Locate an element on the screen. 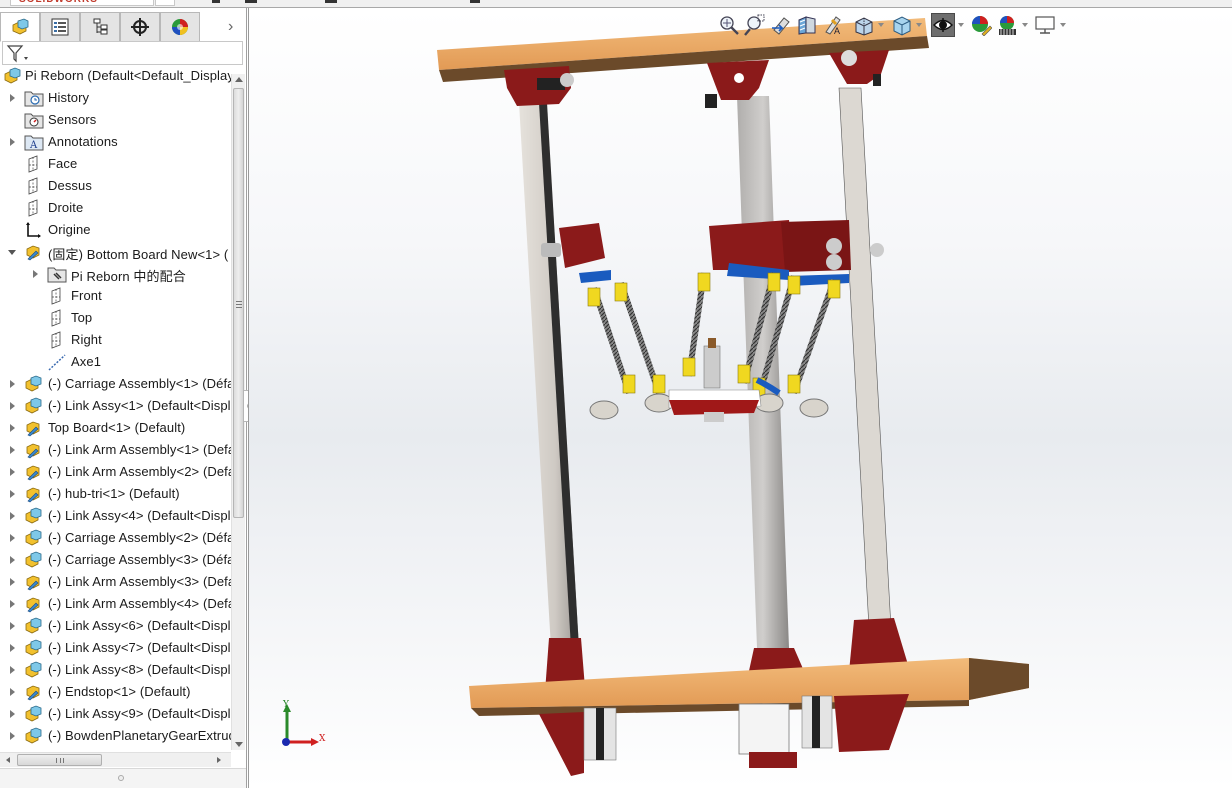 This screenshot has height=788, width=1232. tree-item: (-) Carriage Assembly<2> (Défa is located at coordinates (115, 538).